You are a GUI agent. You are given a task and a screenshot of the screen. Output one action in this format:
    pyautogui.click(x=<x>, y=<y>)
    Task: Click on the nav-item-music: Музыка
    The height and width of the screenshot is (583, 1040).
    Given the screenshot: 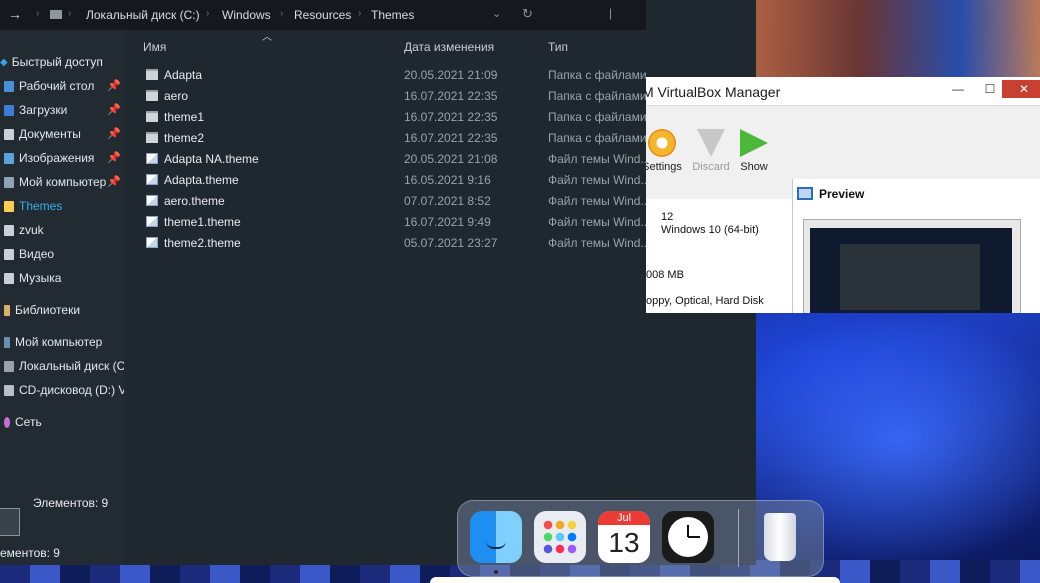 What is the action you would take?
    pyautogui.click(x=62, y=278)
    